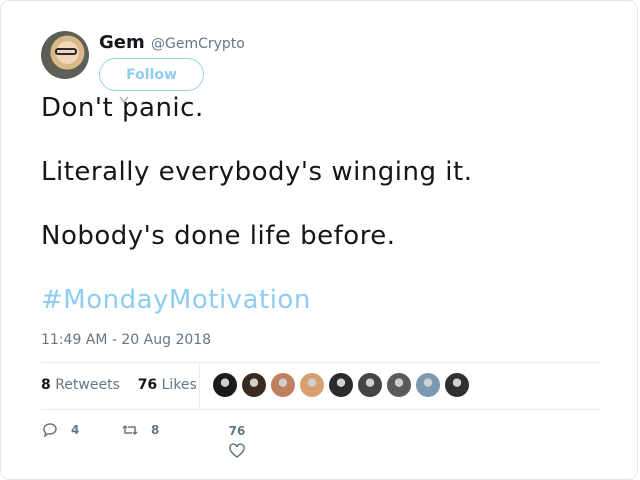  I want to click on retweets-label: Retweets, so click(87, 385).